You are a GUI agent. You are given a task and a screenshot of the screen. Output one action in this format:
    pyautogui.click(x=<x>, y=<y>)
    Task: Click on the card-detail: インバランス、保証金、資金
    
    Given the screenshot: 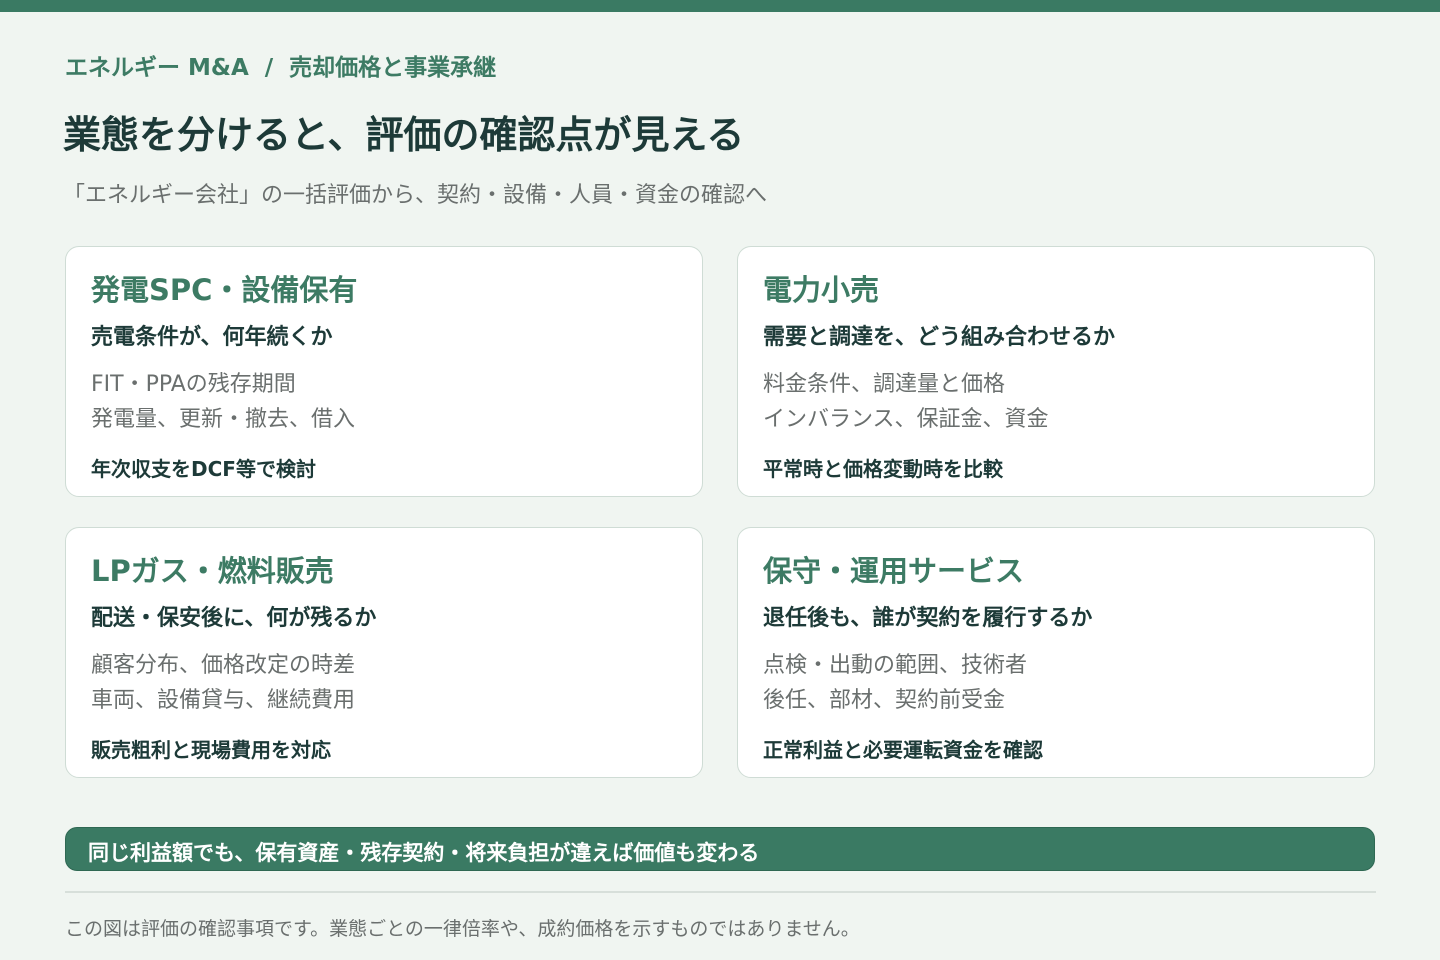 What is the action you would take?
    pyautogui.click(x=906, y=419)
    